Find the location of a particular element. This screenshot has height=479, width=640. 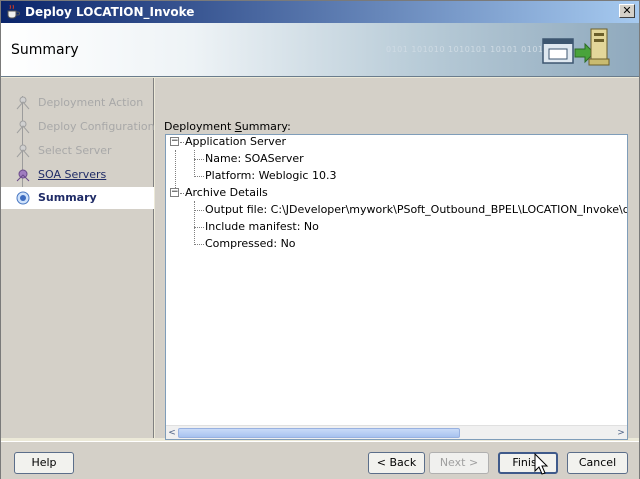

tree-node-archive-details: Archive Details is located at coordinates (226, 194).